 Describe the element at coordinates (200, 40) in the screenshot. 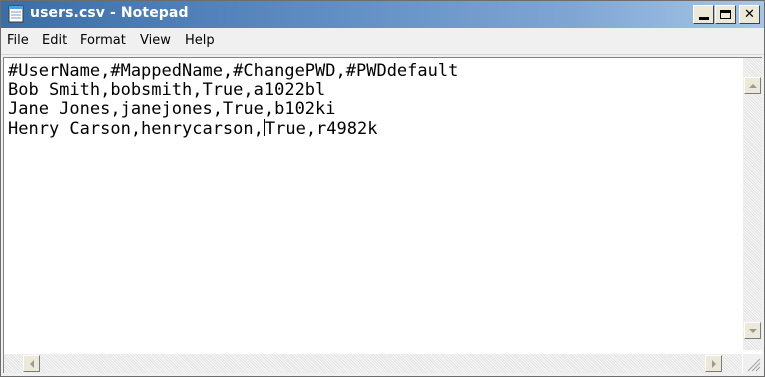

I see `menu-help: Help` at that location.